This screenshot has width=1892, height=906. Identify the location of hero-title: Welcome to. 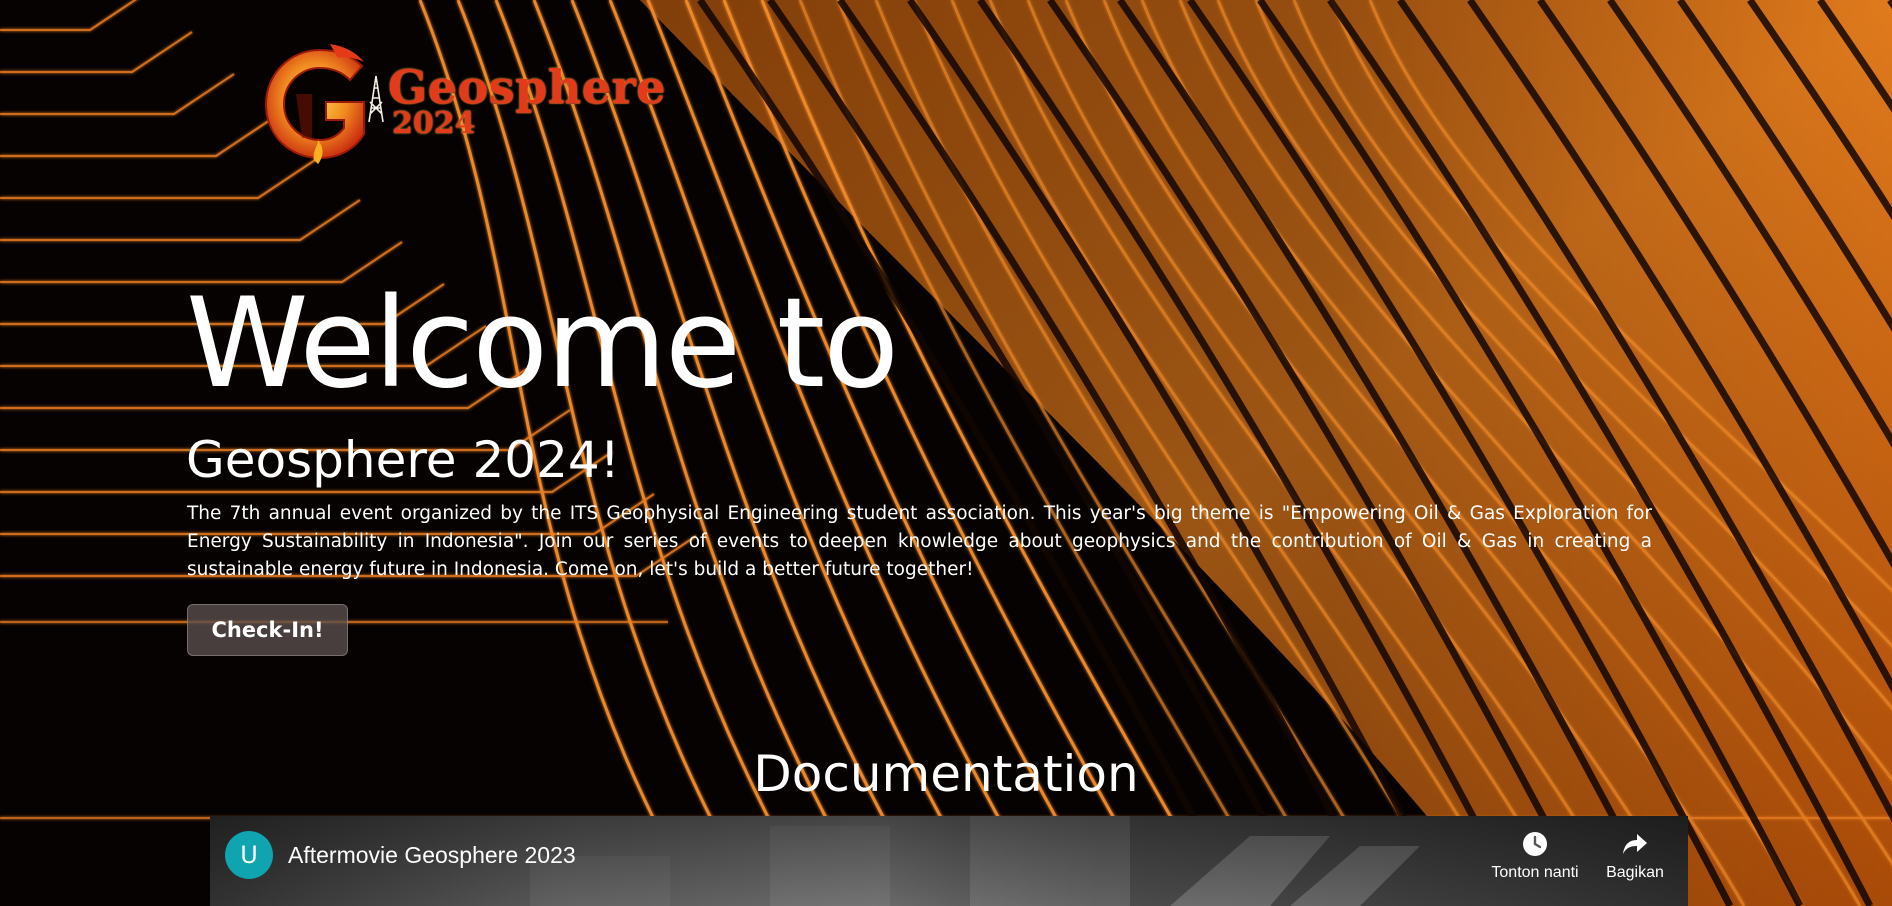
(542, 344).